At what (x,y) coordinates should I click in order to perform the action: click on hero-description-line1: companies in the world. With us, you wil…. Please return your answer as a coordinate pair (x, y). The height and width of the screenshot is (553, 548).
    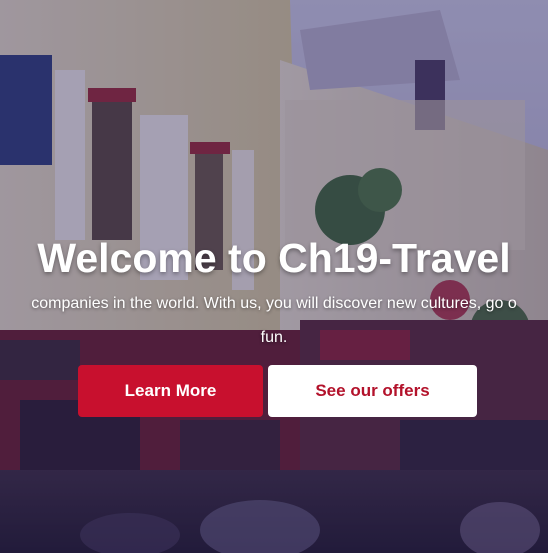
    Looking at the image, I should click on (274, 303).